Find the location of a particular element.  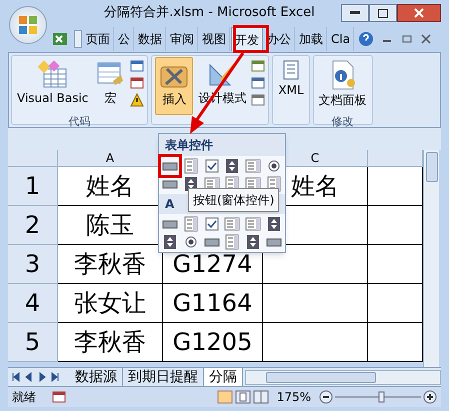

help-icon is located at coordinates (366, 39).